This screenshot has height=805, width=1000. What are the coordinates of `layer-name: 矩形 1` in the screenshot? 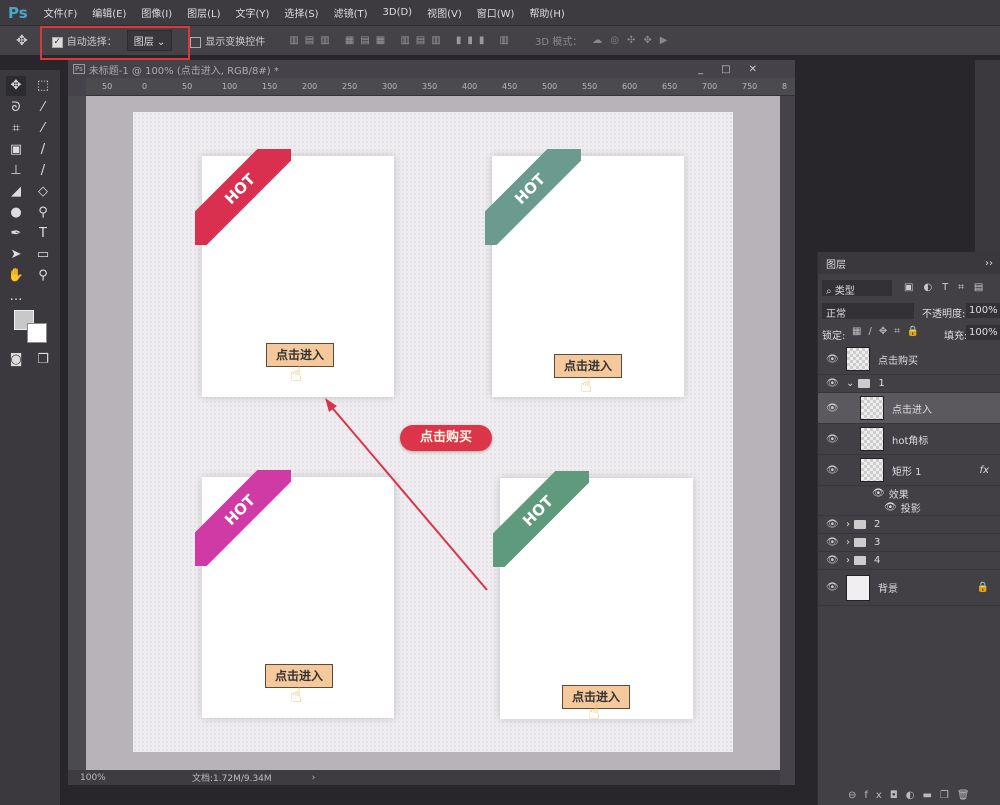 It's located at (907, 472).